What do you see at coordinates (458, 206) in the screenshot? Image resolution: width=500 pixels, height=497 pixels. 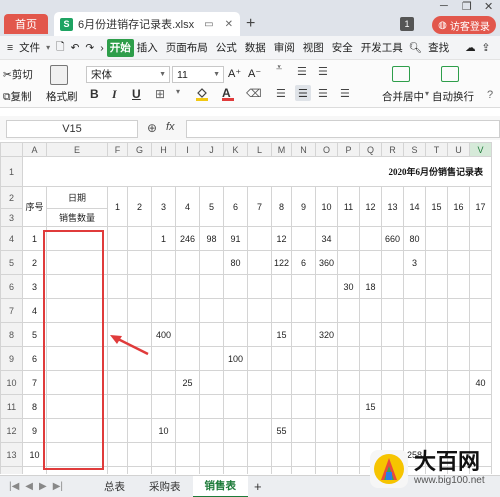 I see `header-day: 16` at bounding box center [458, 206].